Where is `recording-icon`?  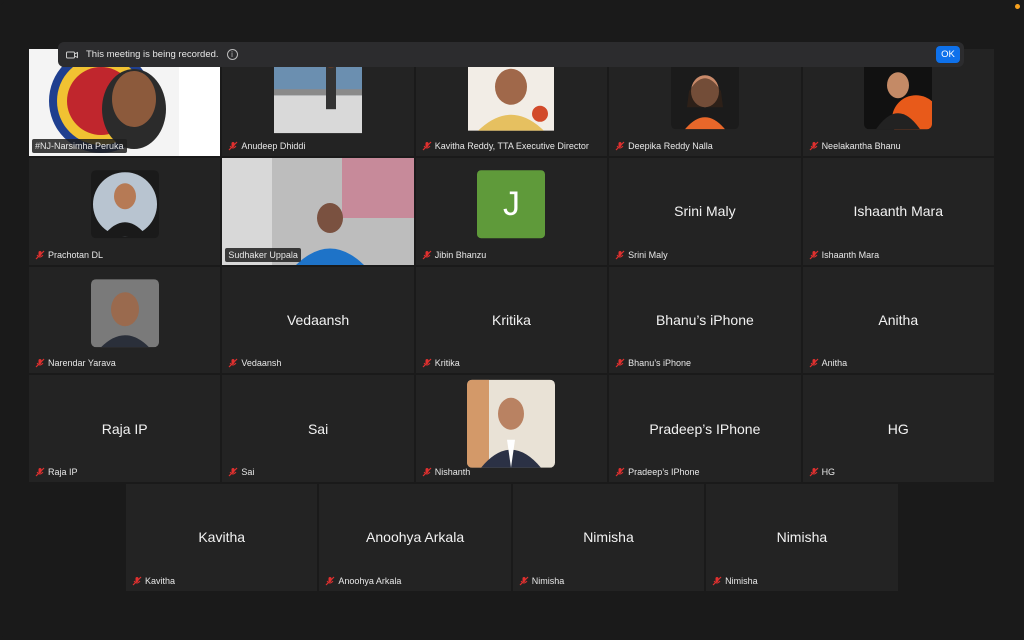
recording-icon is located at coordinates (72, 54).